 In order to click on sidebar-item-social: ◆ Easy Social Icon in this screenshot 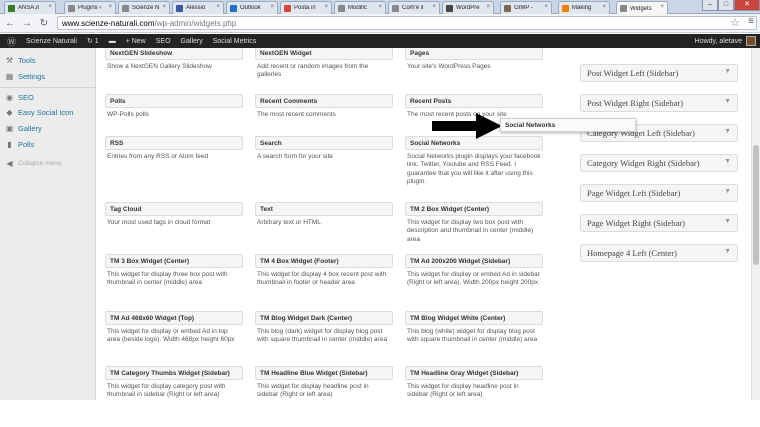, I will do `click(48, 112)`.